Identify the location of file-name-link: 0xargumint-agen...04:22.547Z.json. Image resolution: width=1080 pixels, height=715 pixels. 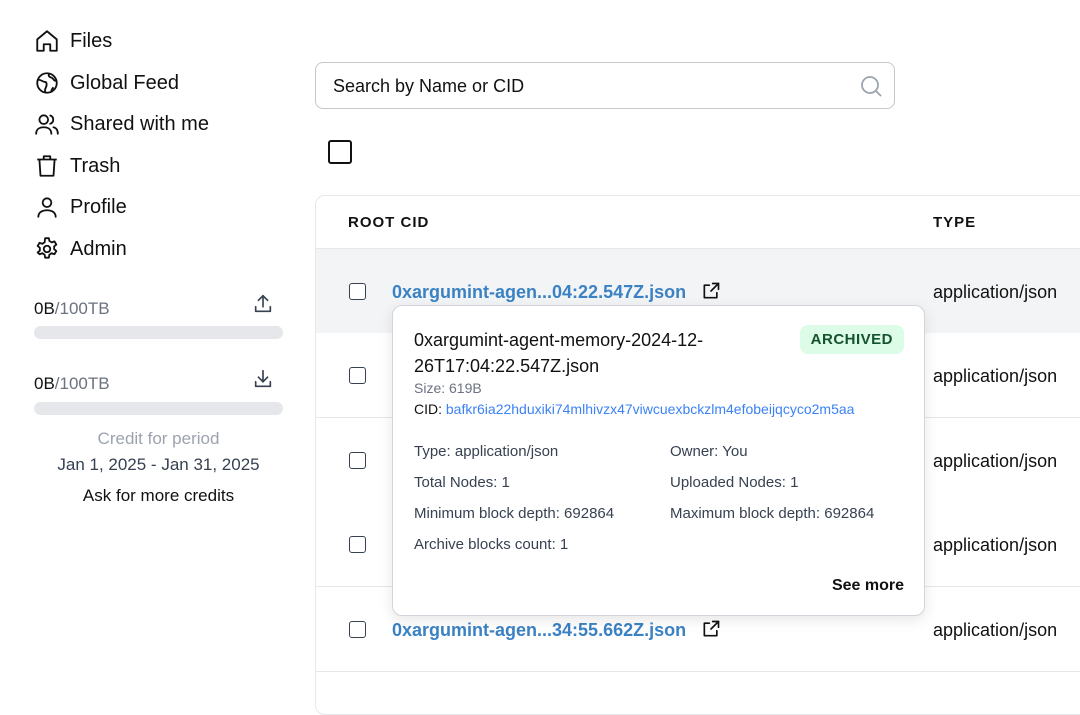
(539, 292).